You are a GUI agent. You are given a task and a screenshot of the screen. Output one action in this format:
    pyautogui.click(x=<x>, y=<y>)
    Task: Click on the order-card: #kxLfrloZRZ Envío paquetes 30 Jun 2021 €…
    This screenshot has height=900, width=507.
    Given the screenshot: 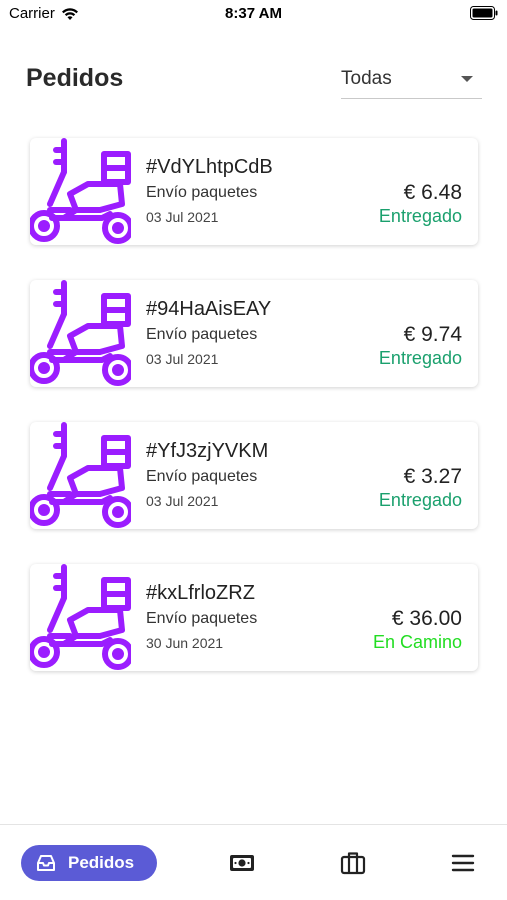 What is the action you would take?
    pyautogui.click(x=254, y=617)
    